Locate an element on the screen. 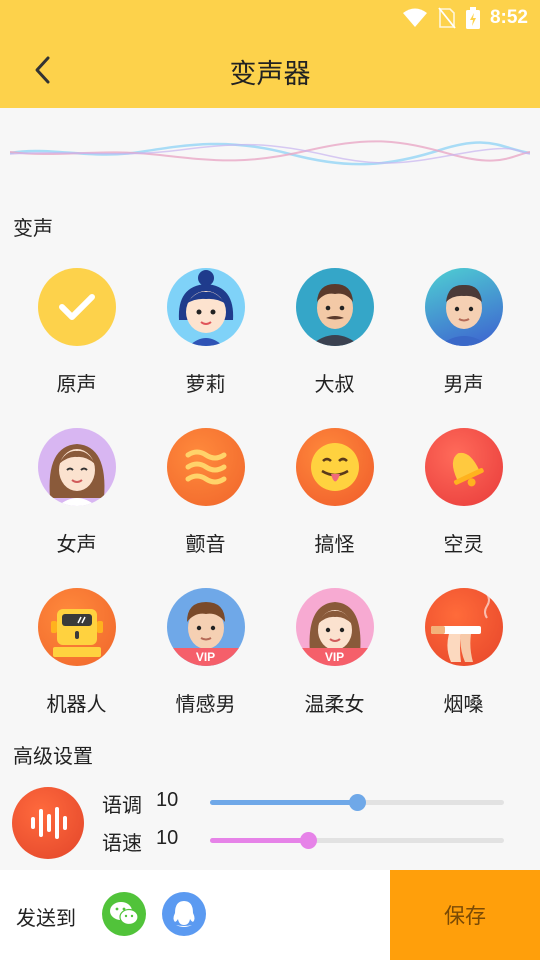 The image size is (540, 960). voice-label: 情感男 is located at coordinates (205, 704).